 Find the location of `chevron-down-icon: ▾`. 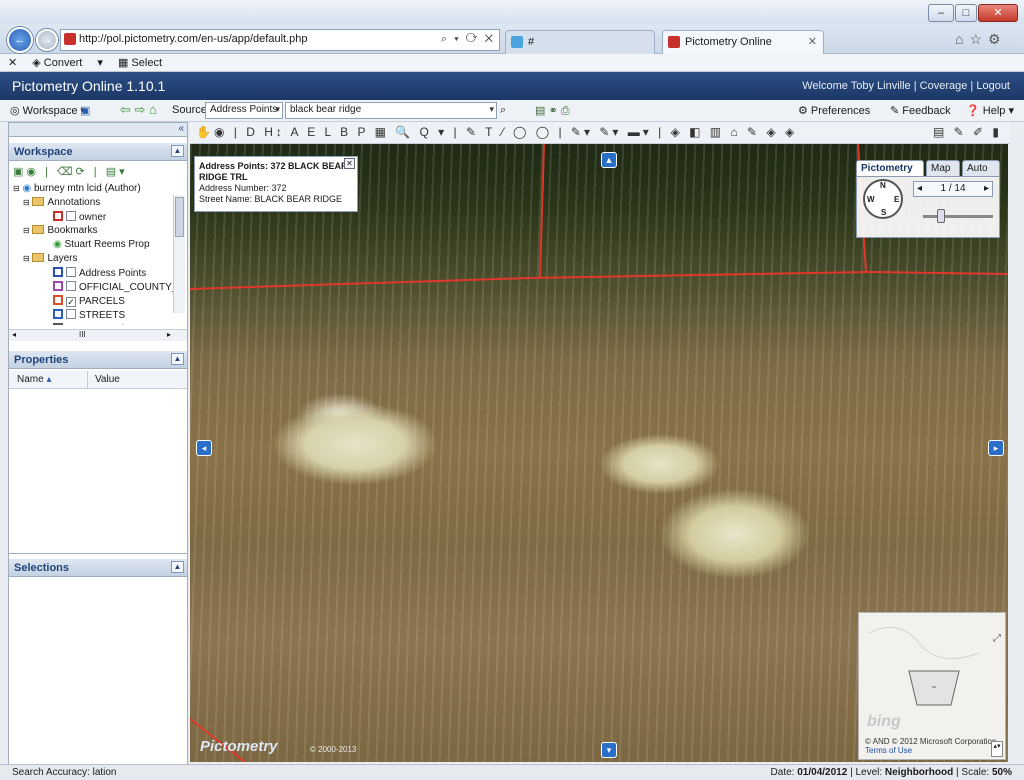

chevron-down-icon: ▾ is located at coordinates (277, 109).